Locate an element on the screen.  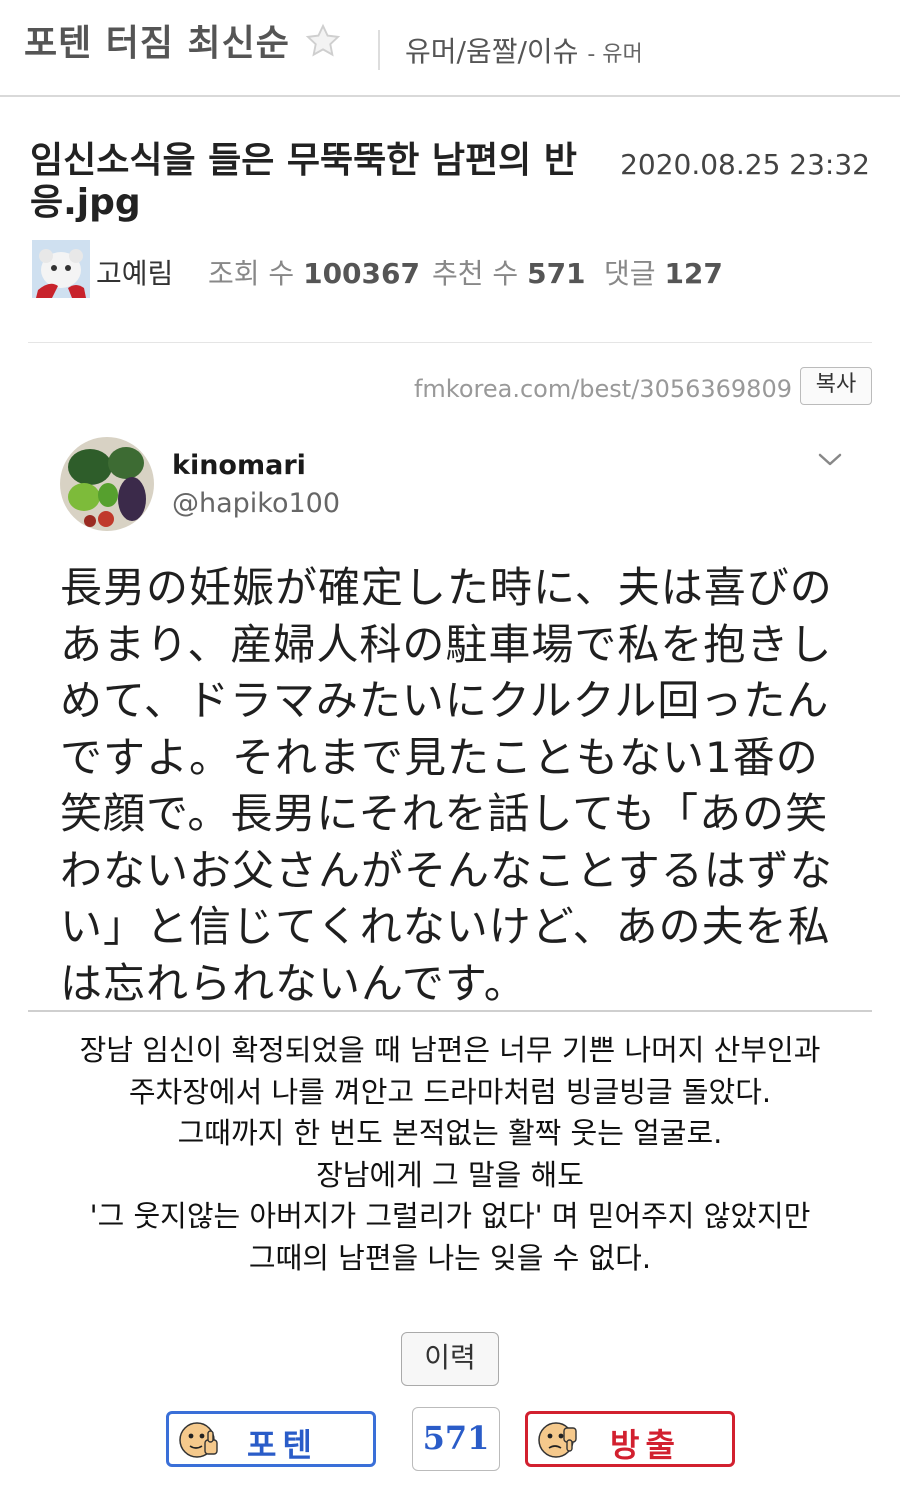
translation-line: 주차장에서 나를 껴안고 드라마처럼 빙글빙글 돌았다. is located at coordinates (450, 1091).